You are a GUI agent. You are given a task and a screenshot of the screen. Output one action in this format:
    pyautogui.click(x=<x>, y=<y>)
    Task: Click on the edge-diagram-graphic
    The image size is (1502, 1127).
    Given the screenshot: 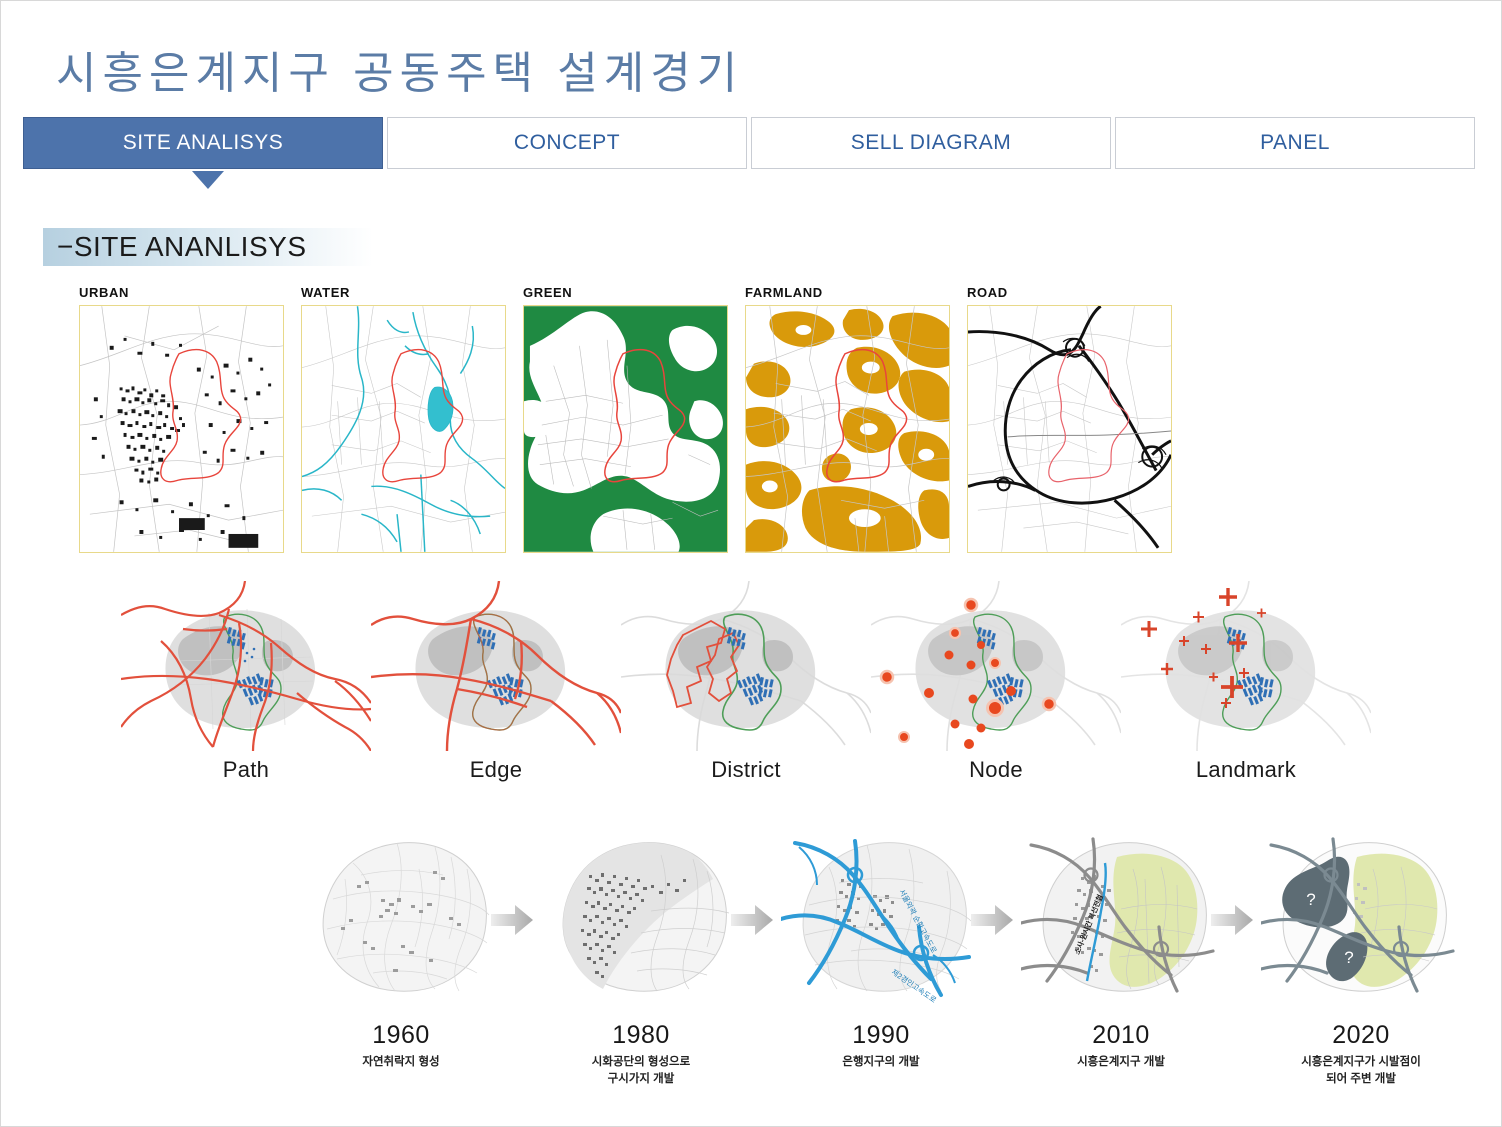 What is the action you would take?
    pyautogui.click(x=496, y=666)
    